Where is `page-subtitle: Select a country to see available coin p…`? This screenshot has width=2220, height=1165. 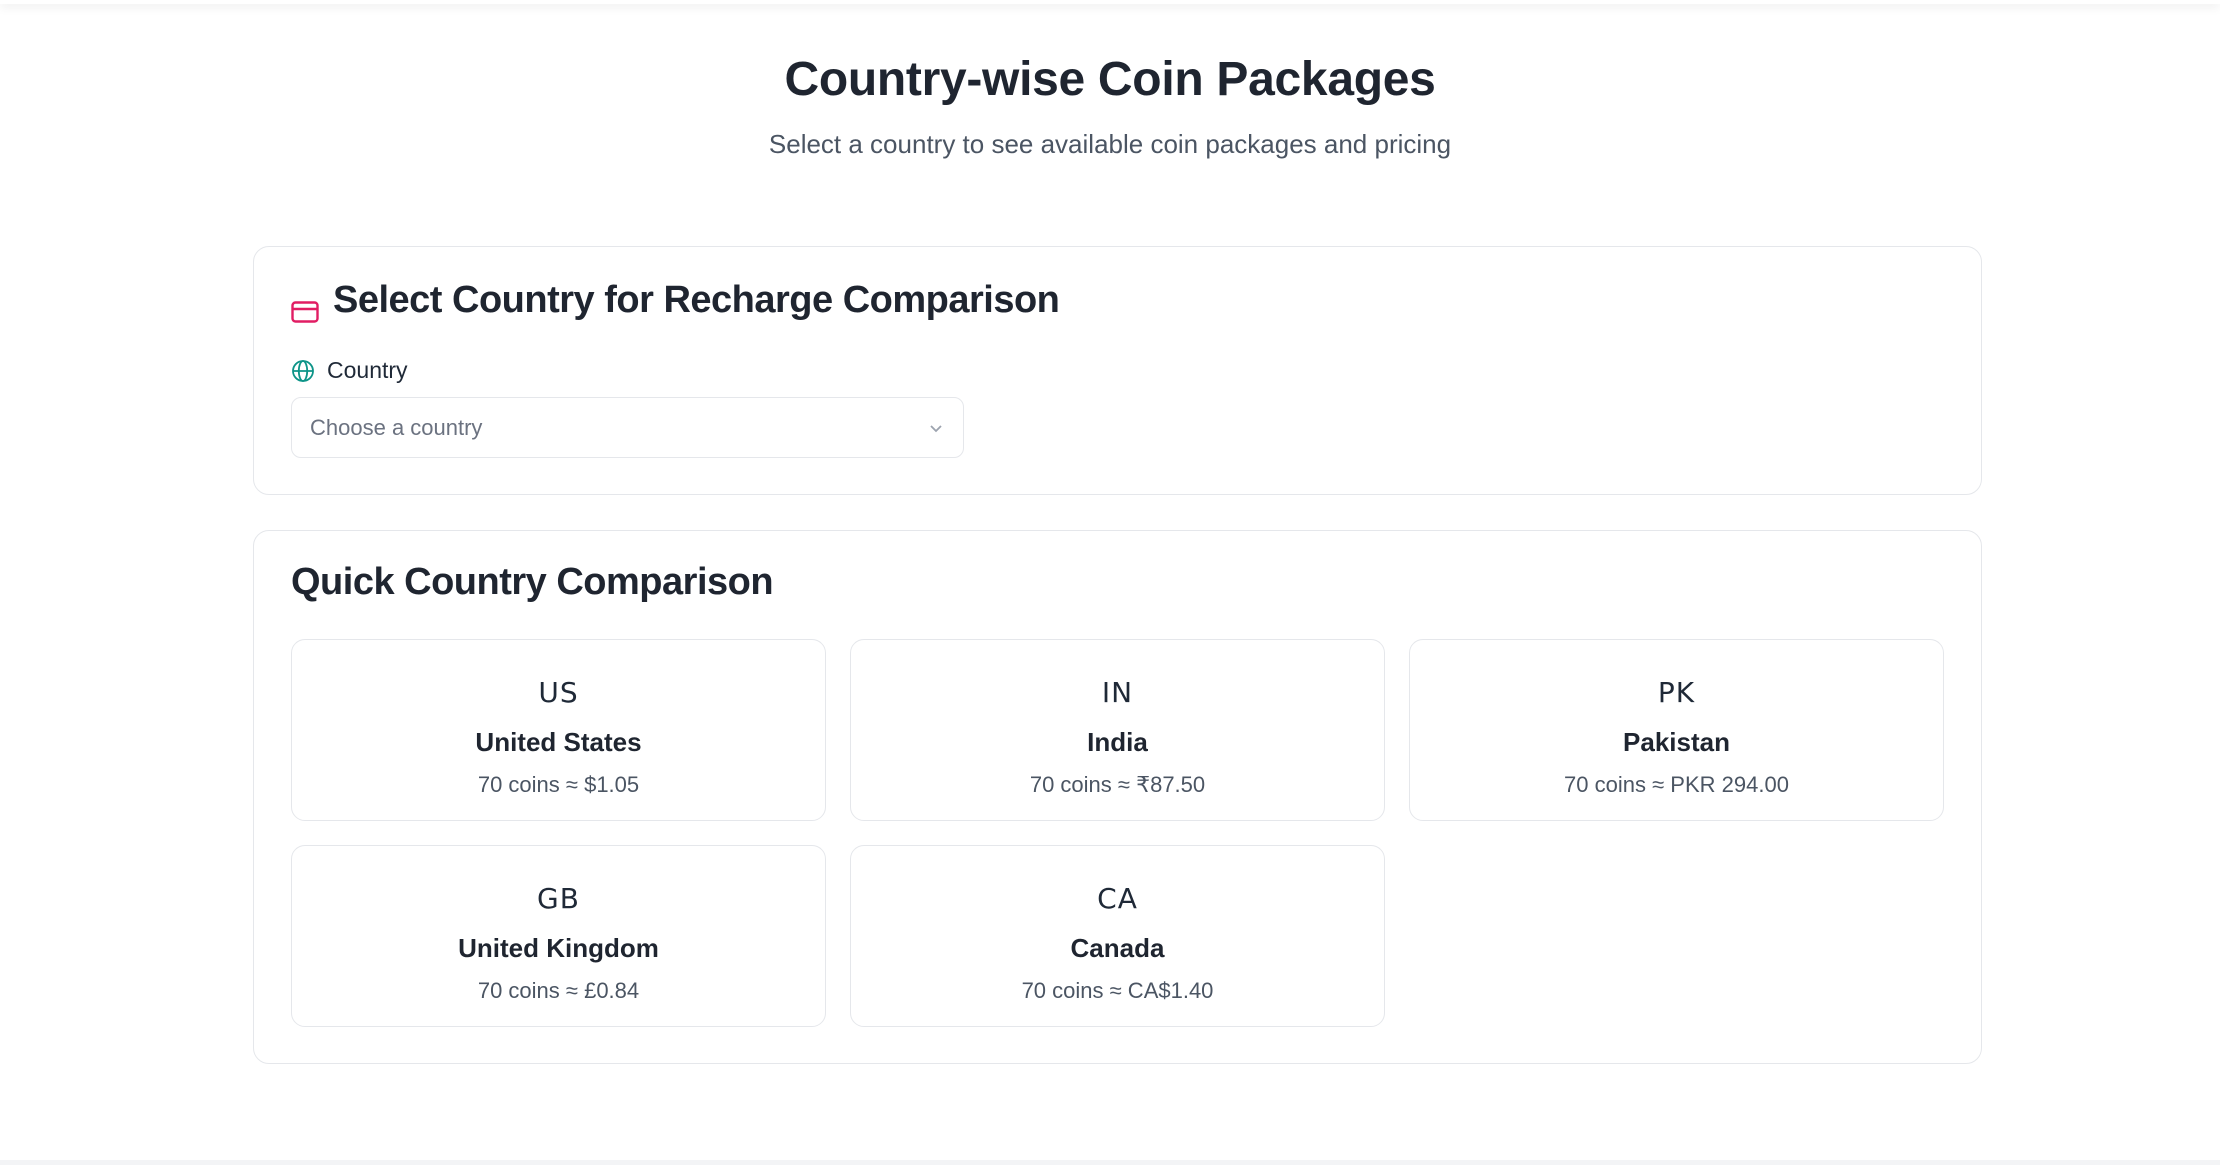
page-subtitle: Select a country to see available coin p… is located at coordinates (1110, 144).